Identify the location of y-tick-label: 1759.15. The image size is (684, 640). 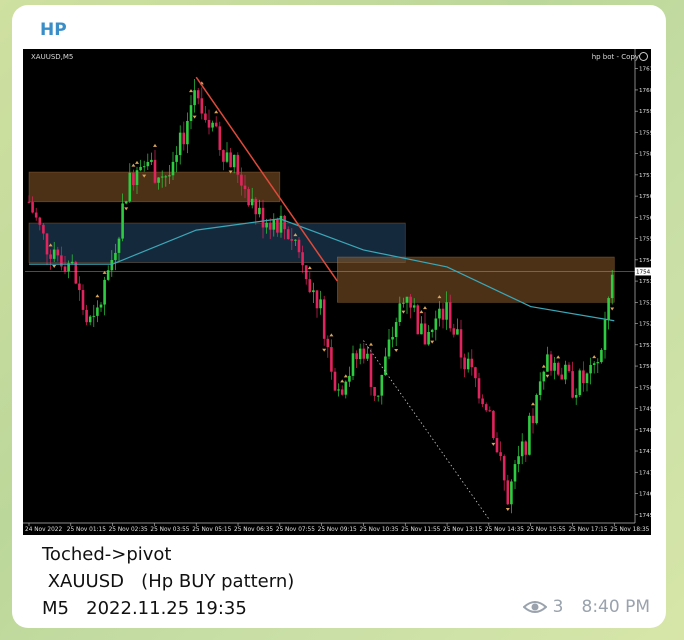
(645, 133).